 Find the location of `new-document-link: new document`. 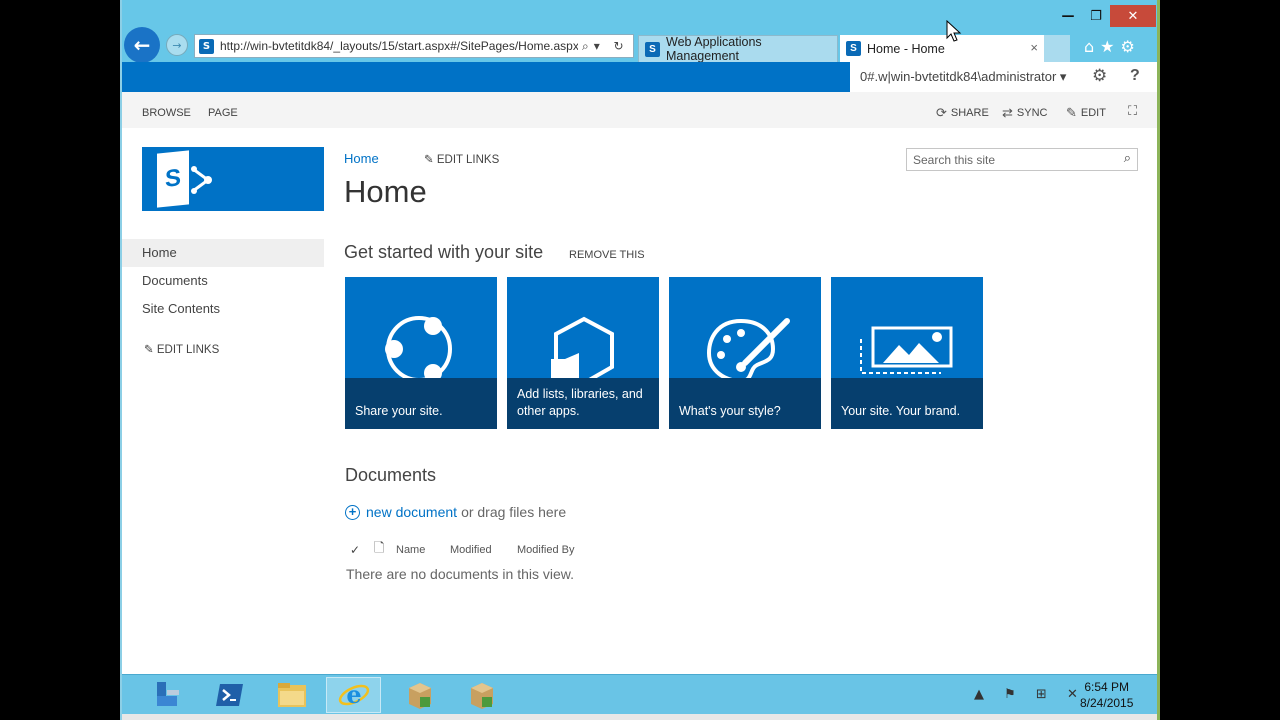

new-document-link: new document is located at coordinates (411, 512).